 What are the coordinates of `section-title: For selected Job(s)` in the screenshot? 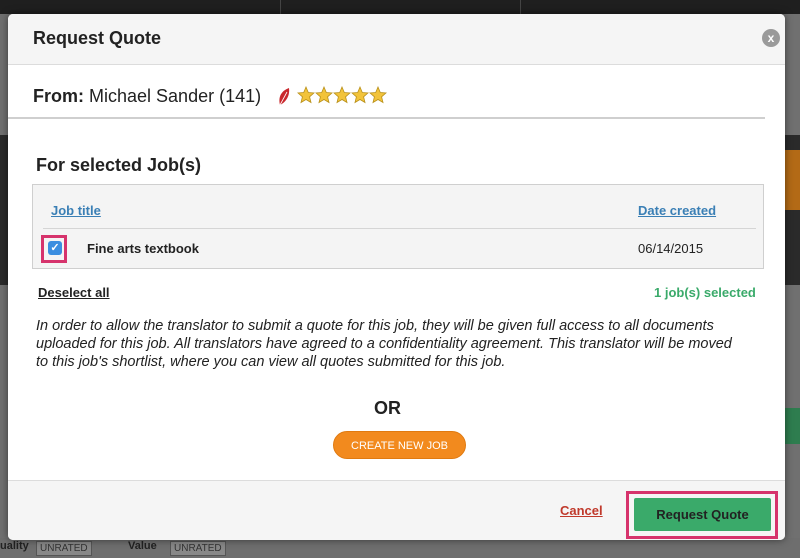 It's located at (119, 165).